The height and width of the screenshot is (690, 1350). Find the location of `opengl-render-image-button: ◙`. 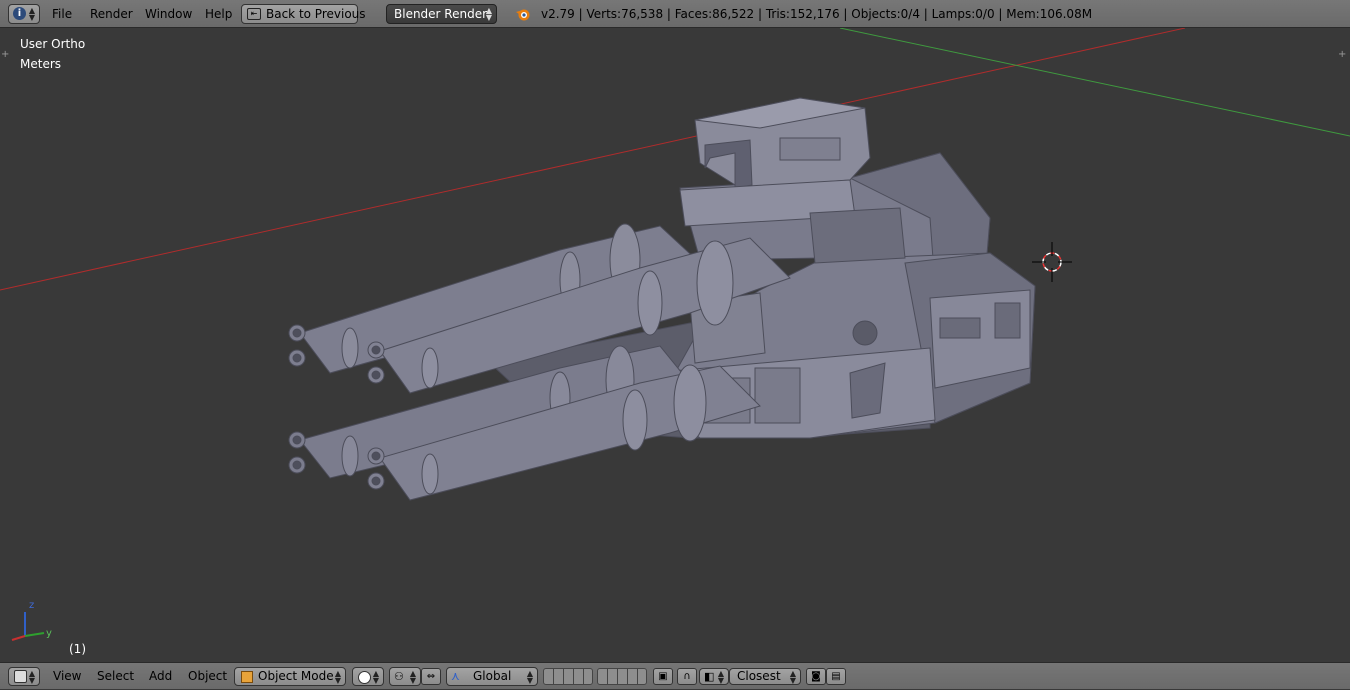

opengl-render-image-button: ◙ is located at coordinates (816, 676).